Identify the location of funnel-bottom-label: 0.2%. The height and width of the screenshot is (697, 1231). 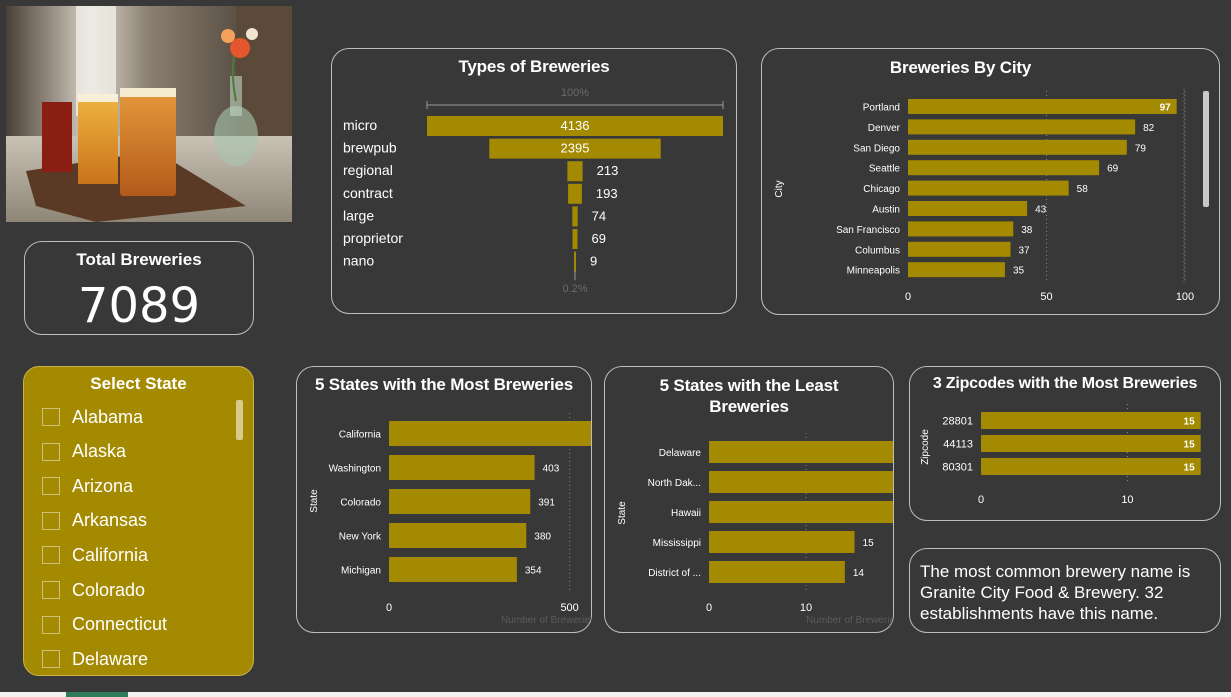
(574, 289).